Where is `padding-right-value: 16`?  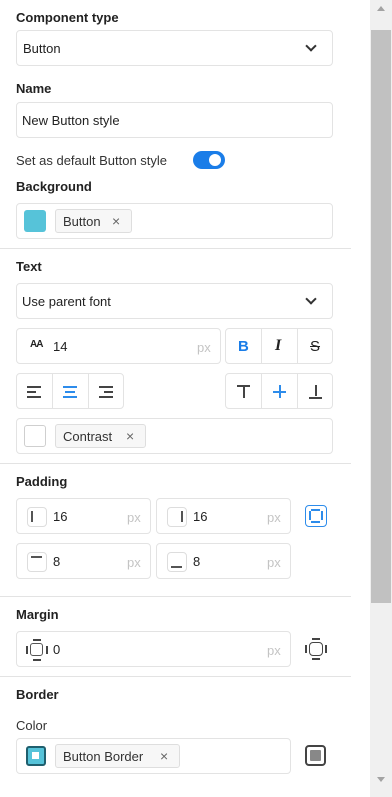
padding-right-value: 16 is located at coordinates (200, 516).